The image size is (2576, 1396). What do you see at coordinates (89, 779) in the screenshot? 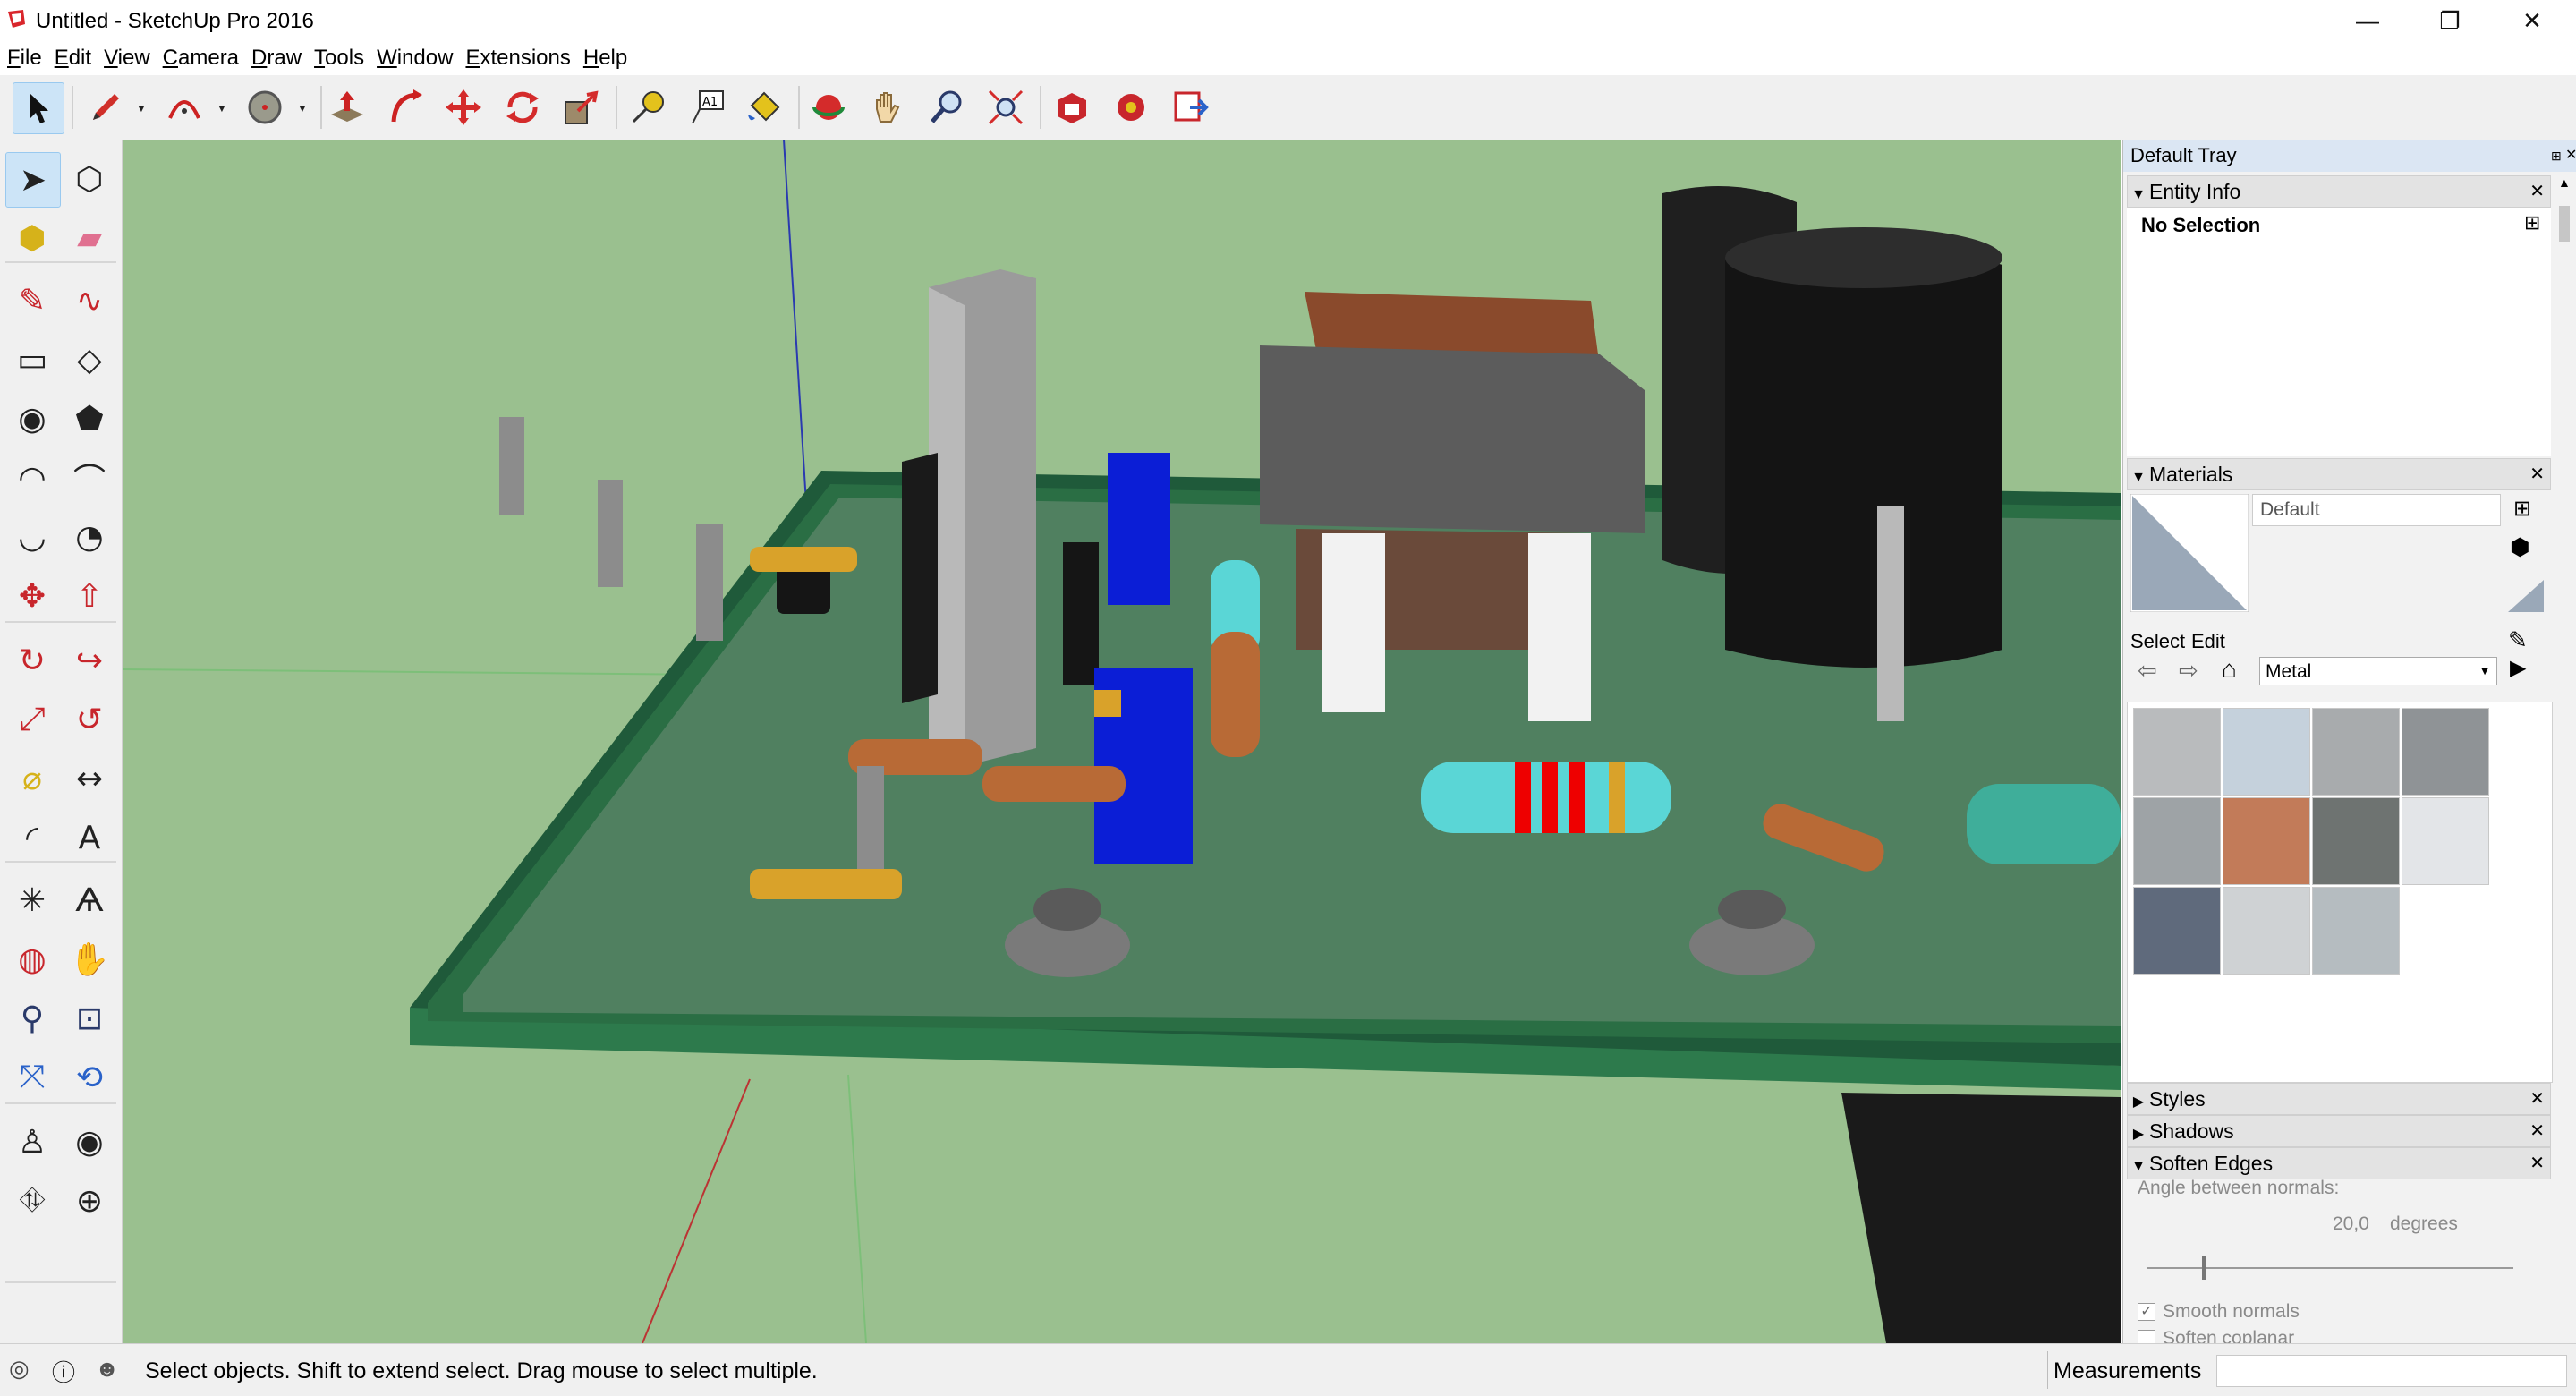
I see `dimension-tool-button: ↔` at bounding box center [89, 779].